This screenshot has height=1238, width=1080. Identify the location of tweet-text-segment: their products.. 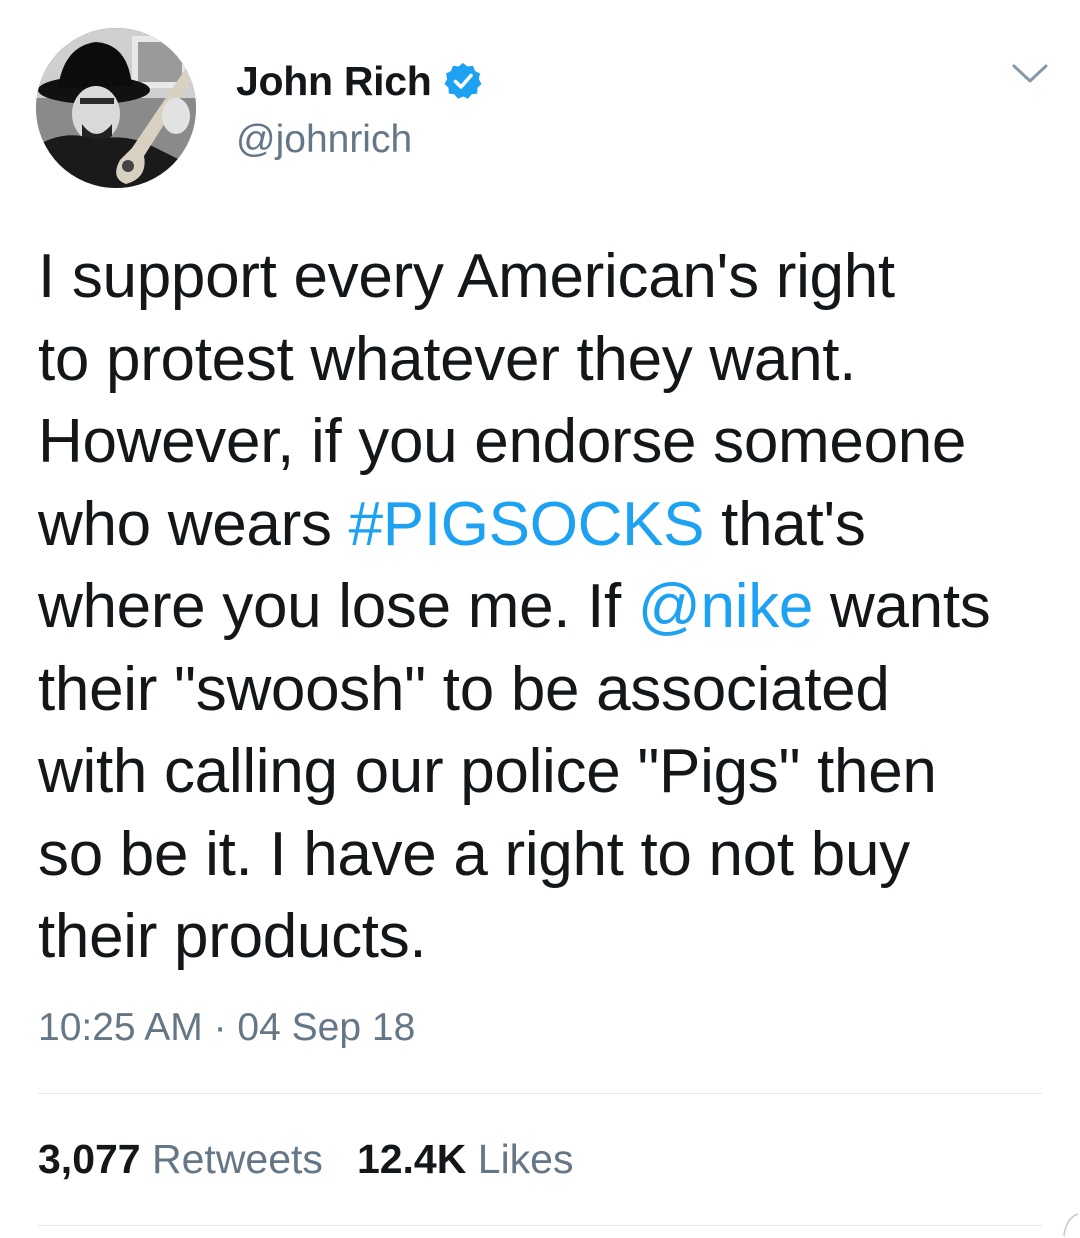
(232, 936).